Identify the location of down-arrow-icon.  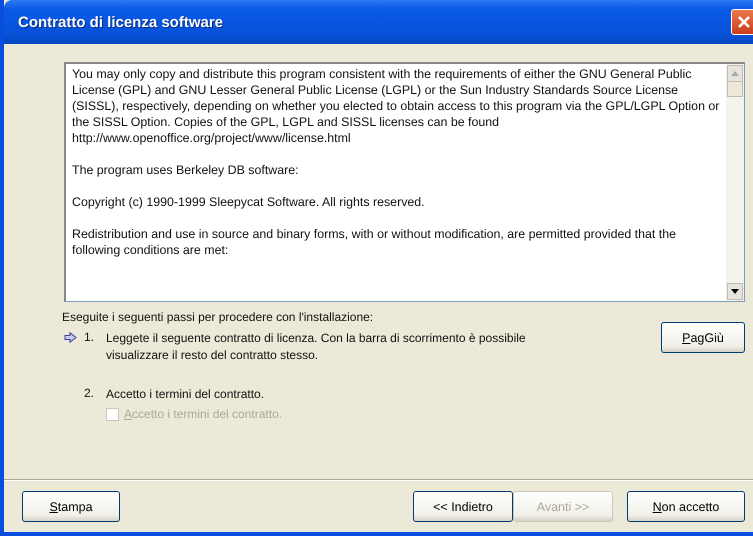
(735, 291).